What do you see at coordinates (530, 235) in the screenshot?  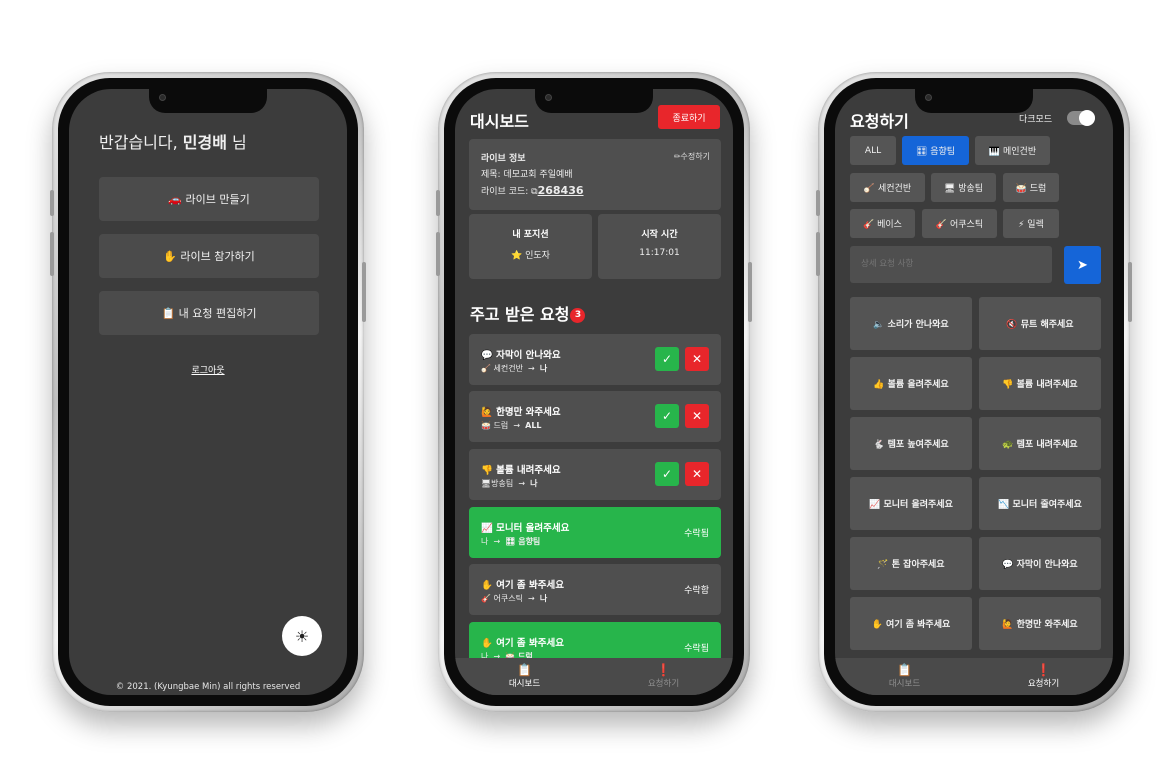 I see `my-position-label: 내 포지션` at bounding box center [530, 235].